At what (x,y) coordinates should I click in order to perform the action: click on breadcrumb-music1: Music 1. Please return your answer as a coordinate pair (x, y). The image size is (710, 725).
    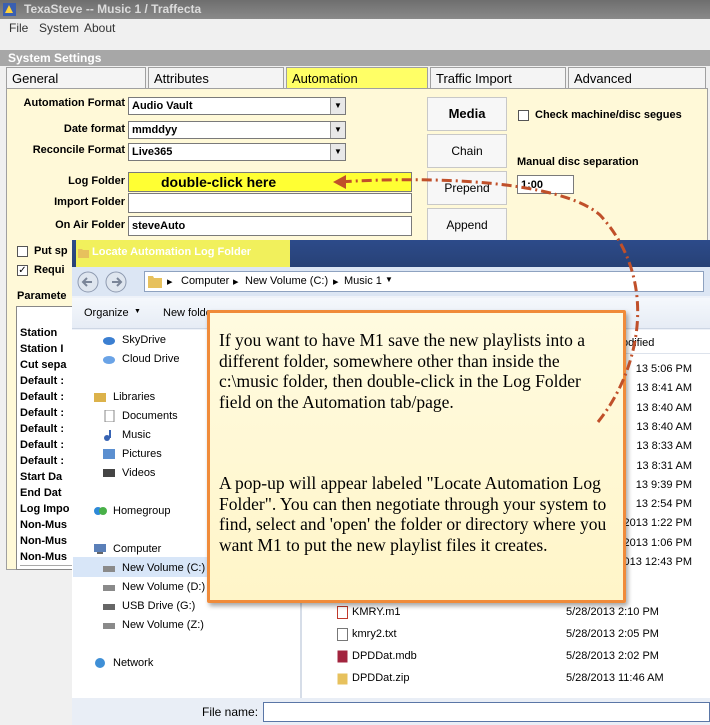
    Looking at the image, I should click on (363, 281).